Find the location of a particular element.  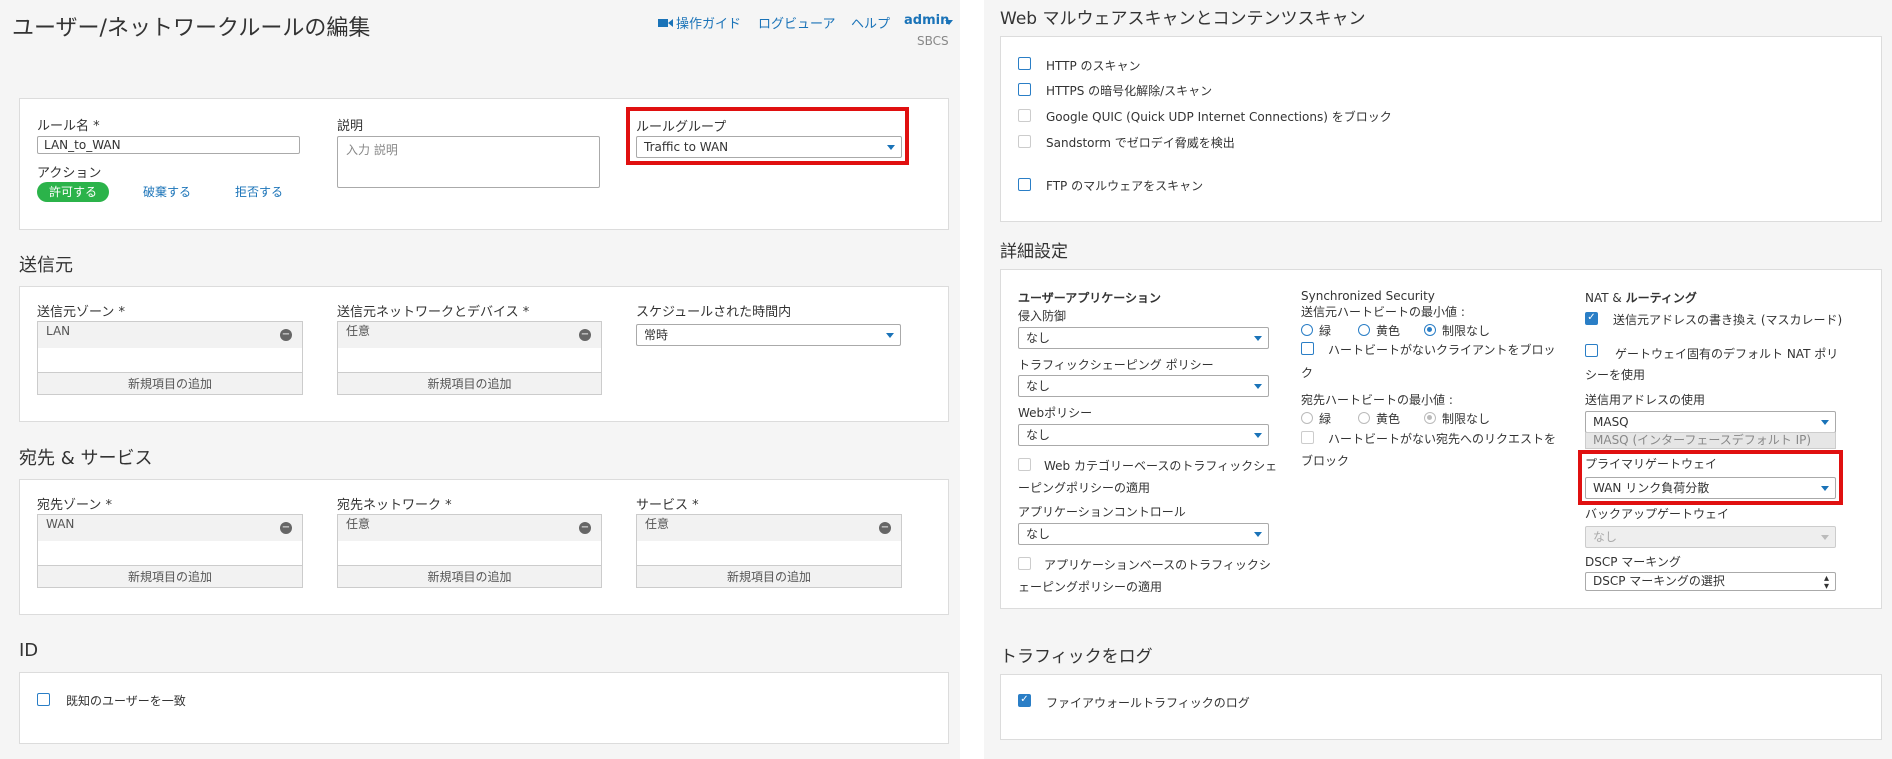

web-policy-label: Webポリシー is located at coordinates (1055, 413).